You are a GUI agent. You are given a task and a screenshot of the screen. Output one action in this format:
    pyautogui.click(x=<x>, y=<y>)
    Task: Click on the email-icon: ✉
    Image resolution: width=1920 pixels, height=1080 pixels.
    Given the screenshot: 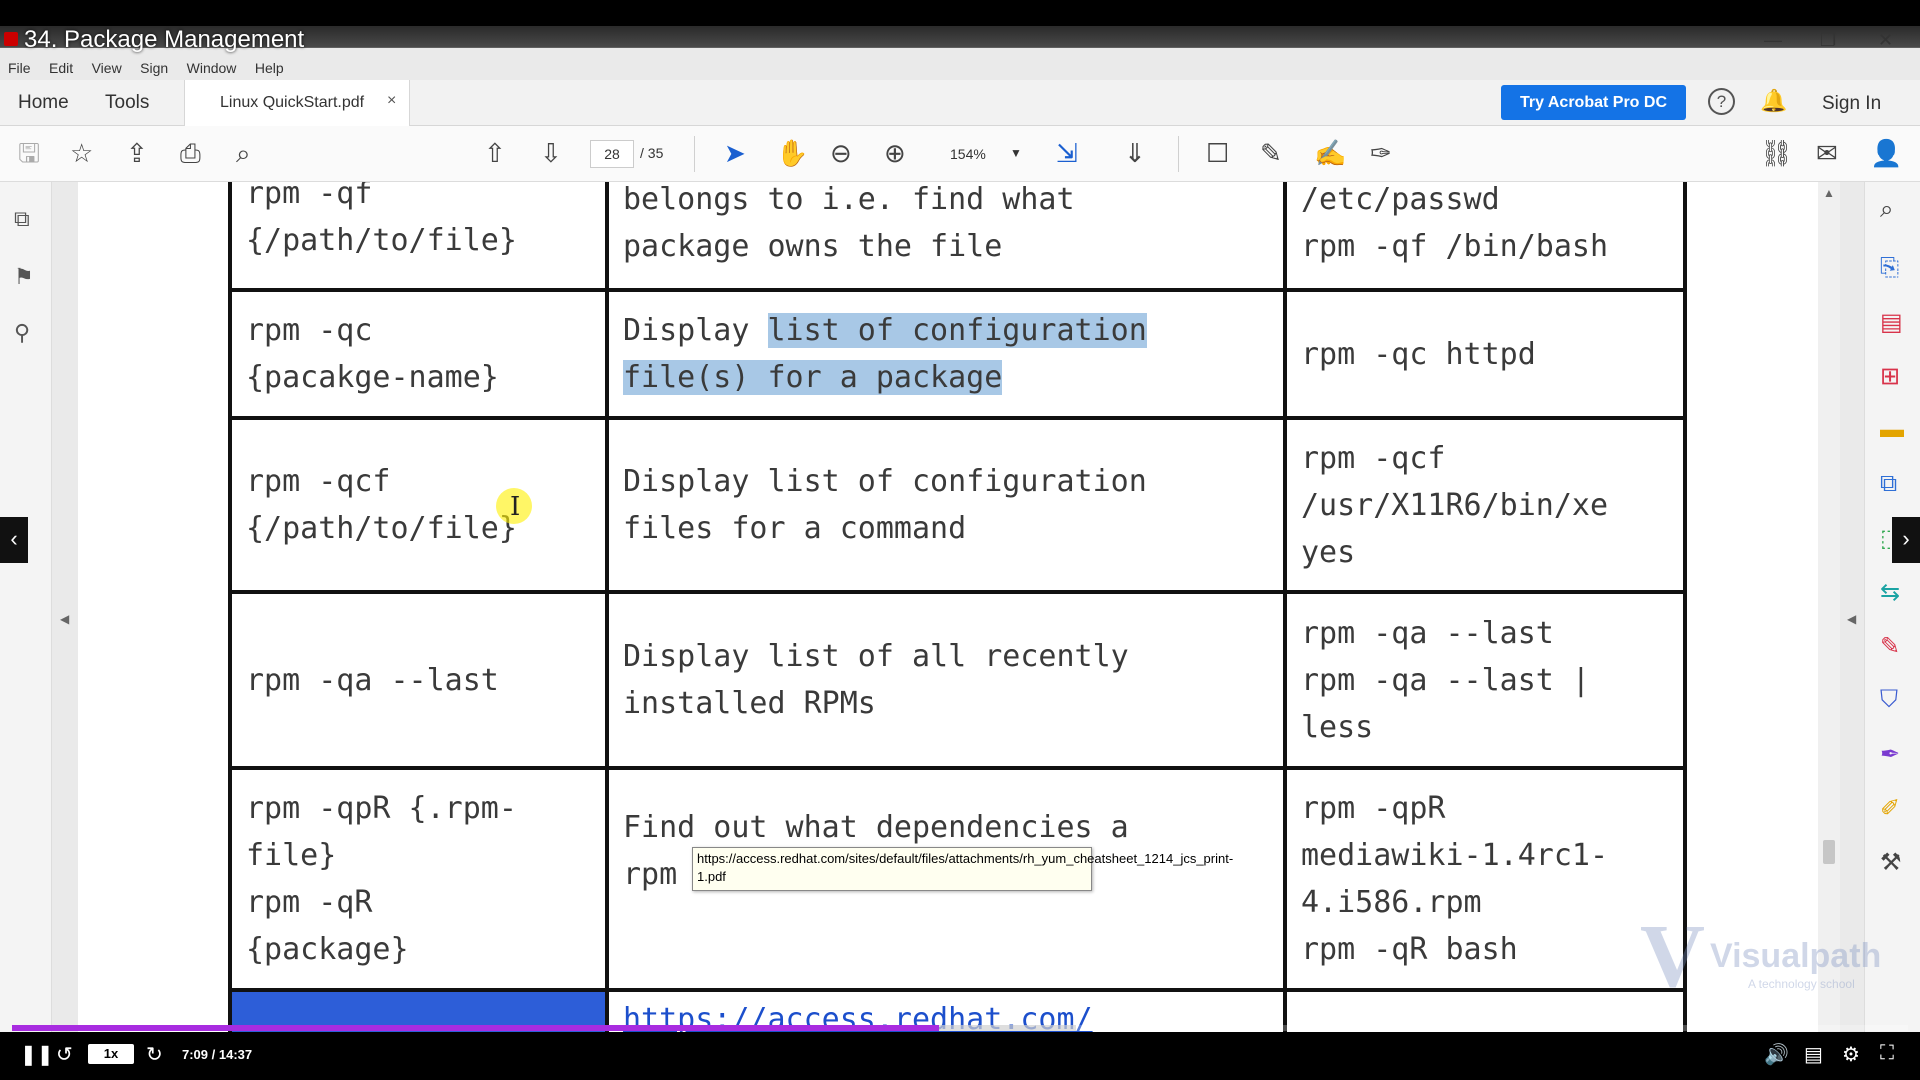 What is the action you would take?
    pyautogui.click(x=1827, y=153)
    